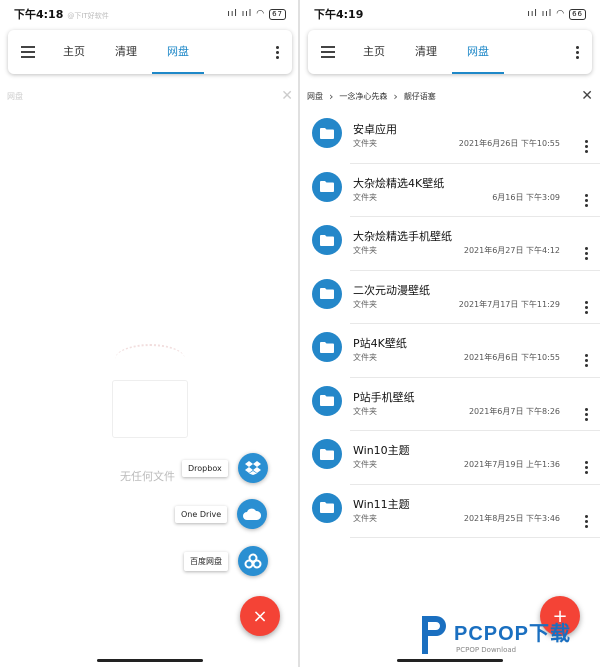 The width and height of the screenshot is (600, 667). What do you see at coordinates (511, 250) in the screenshot?
I see `file-date: 2021年6月27日 下午4:12` at bounding box center [511, 250].